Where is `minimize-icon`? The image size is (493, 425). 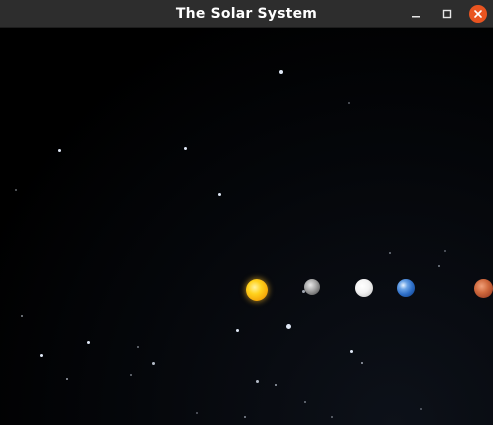
minimize-icon is located at coordinates (416, 17).